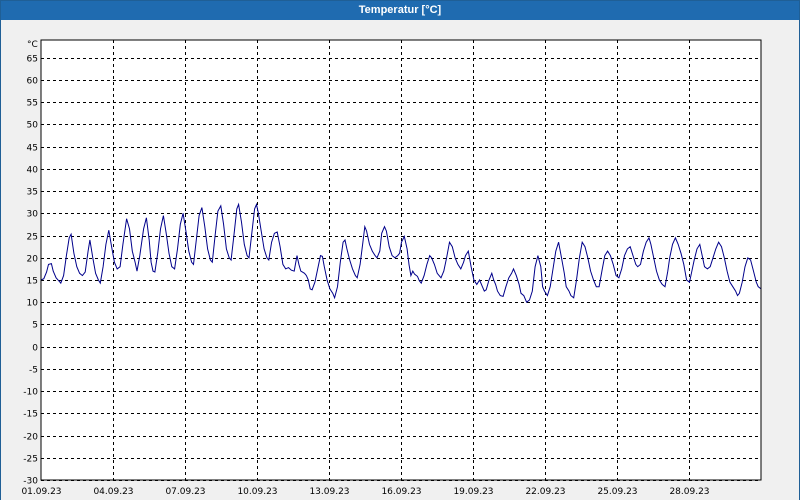  Describe the element at coordinates (32, 60) in the screenshot. I see `y-tick-label: 65` at that location.